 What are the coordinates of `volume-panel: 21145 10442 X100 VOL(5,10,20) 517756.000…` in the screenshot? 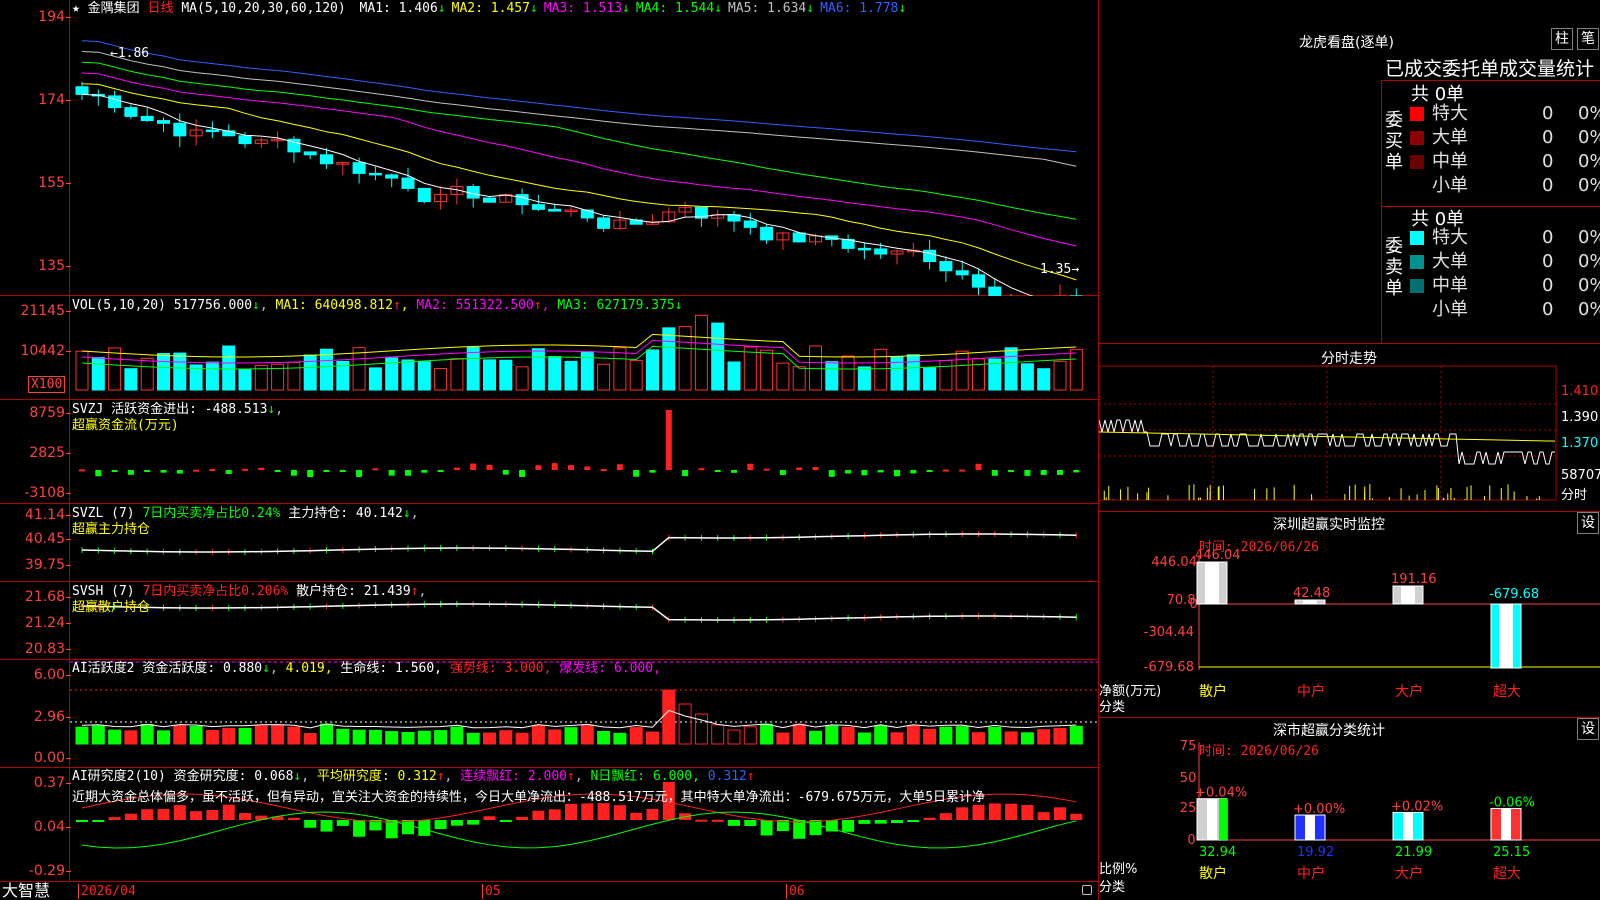 It's located at (549, 348).